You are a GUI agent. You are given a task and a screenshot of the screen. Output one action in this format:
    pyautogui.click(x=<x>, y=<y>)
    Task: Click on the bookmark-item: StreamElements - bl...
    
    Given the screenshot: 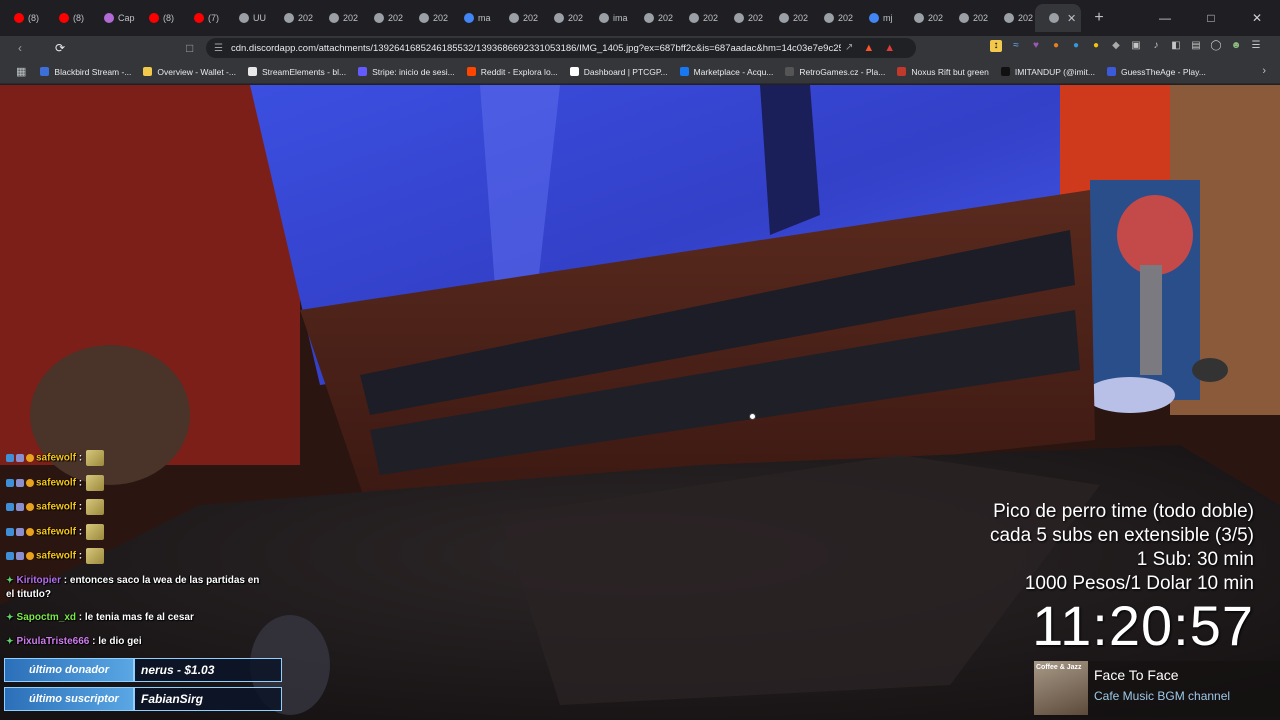 What is the action you would take?
    pyautogui.click(x=296, y=72)
    